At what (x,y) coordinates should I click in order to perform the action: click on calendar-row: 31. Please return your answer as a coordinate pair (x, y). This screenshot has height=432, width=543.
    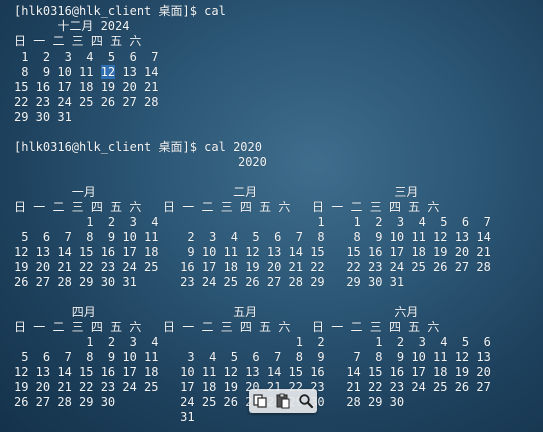
    Looking at the image, I should click on (104, 417).